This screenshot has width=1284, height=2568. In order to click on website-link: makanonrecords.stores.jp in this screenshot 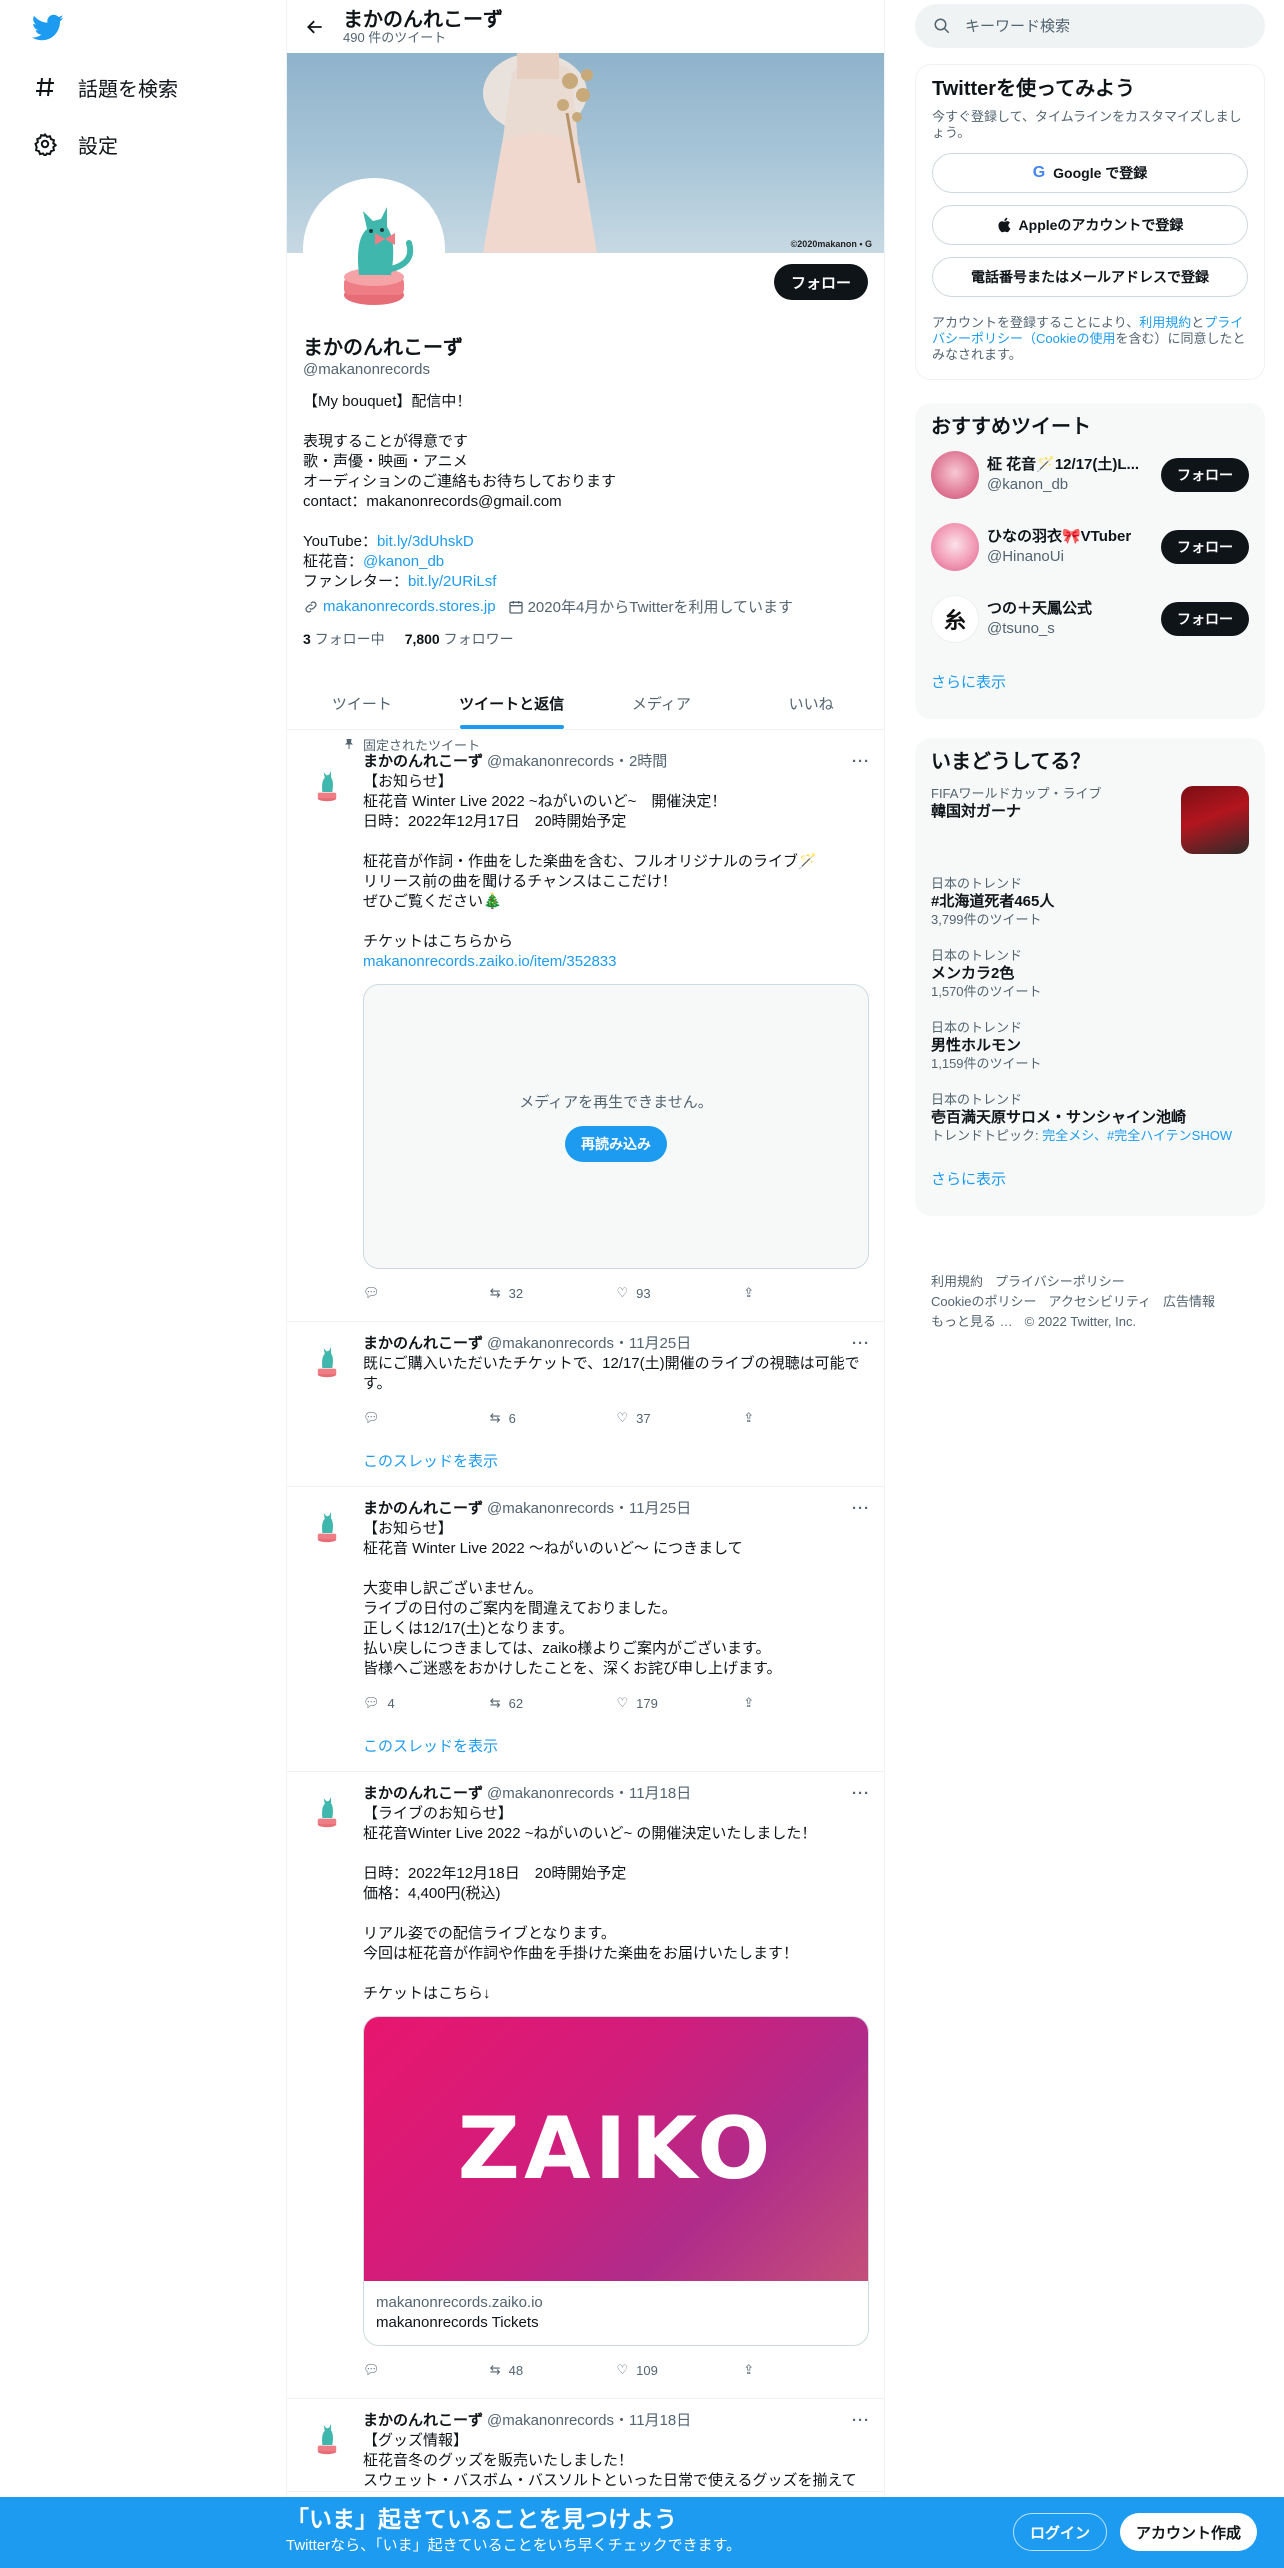, I will do `click(409, 606)`.